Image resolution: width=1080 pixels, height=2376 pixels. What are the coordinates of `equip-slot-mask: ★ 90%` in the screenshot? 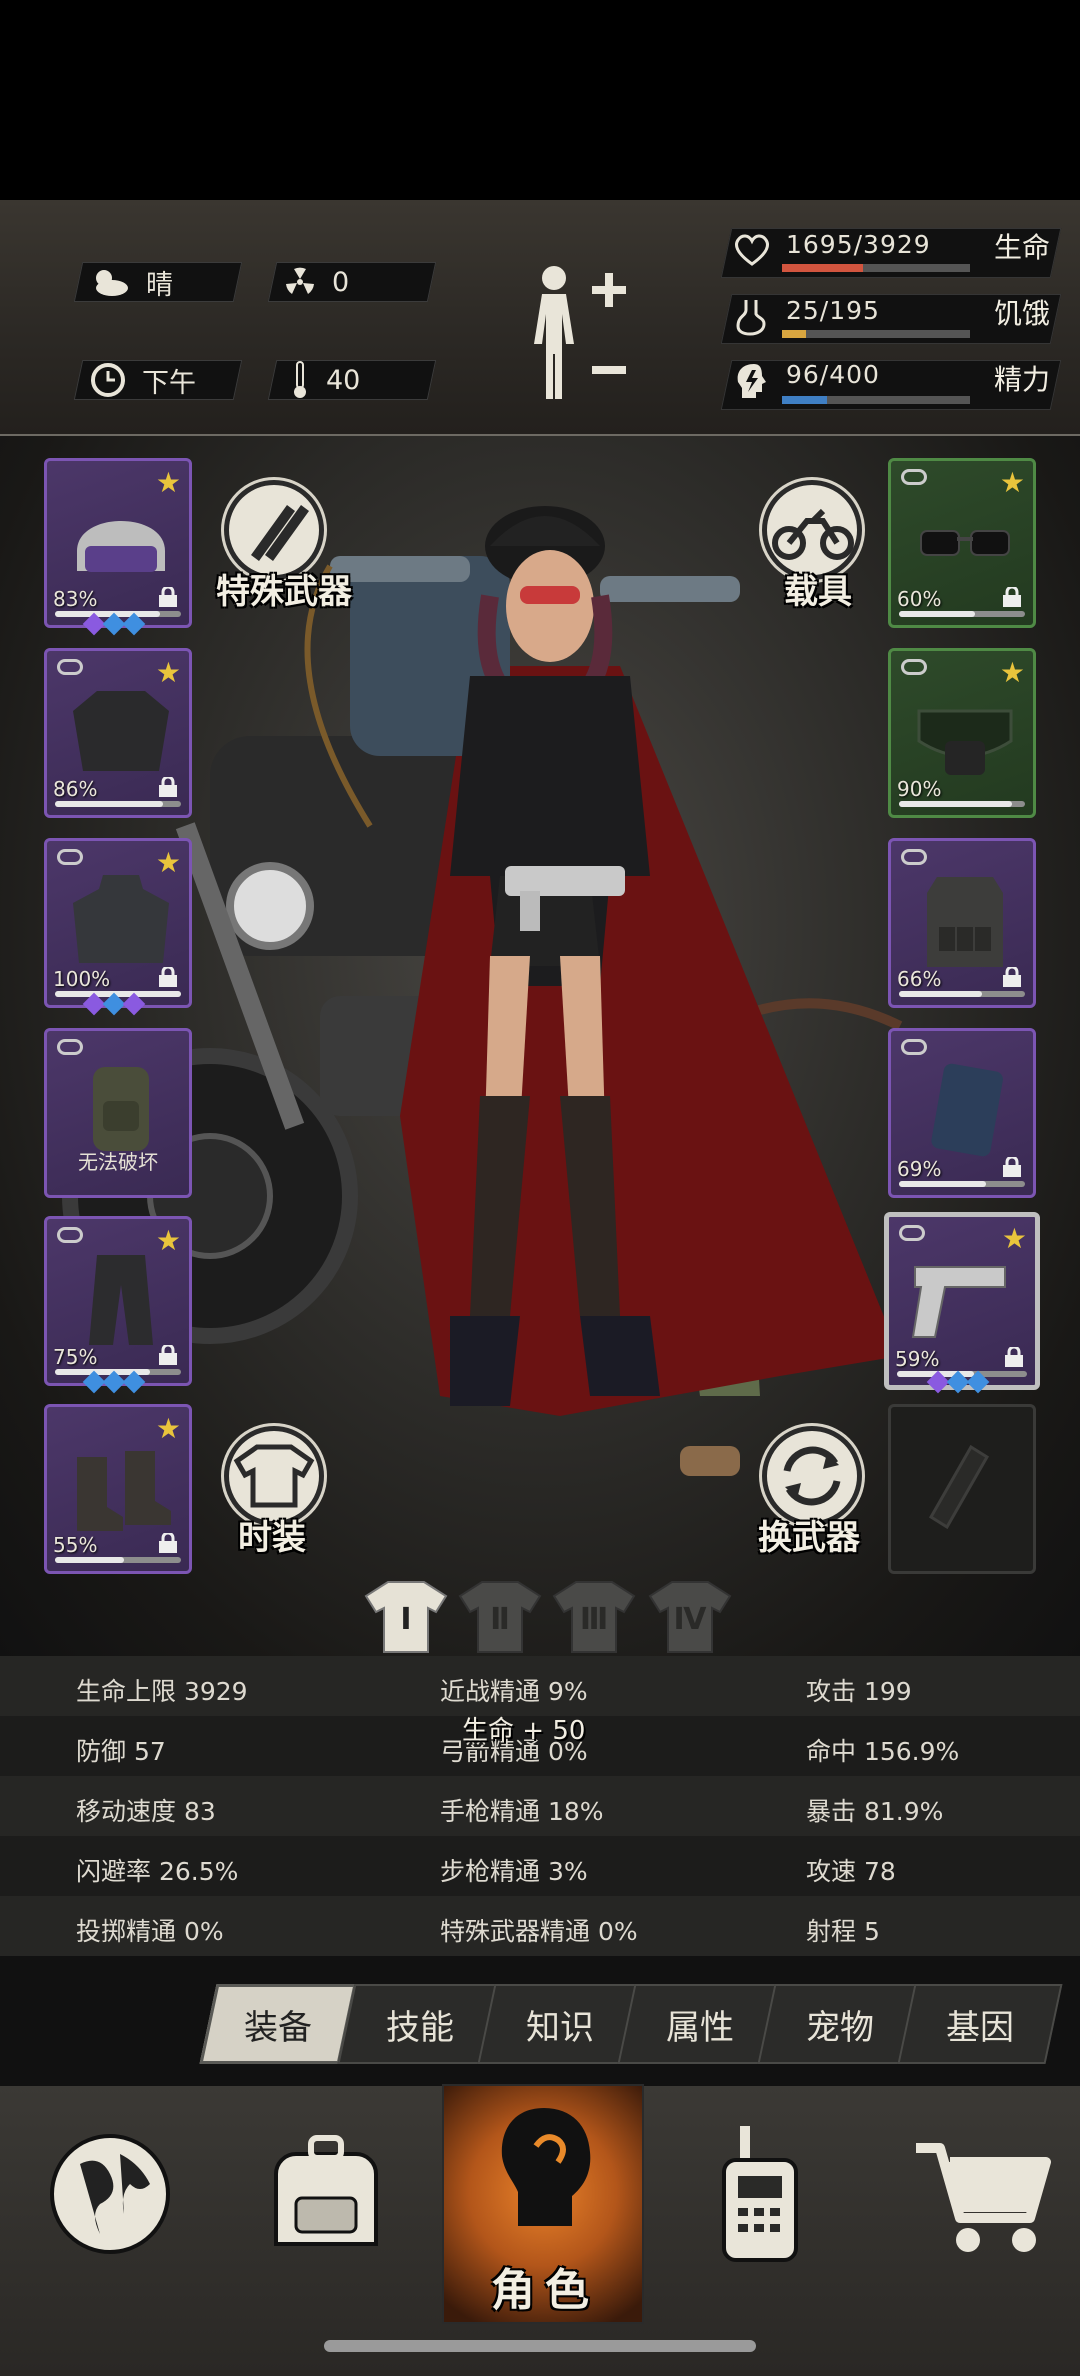 It's located at (962, 733).